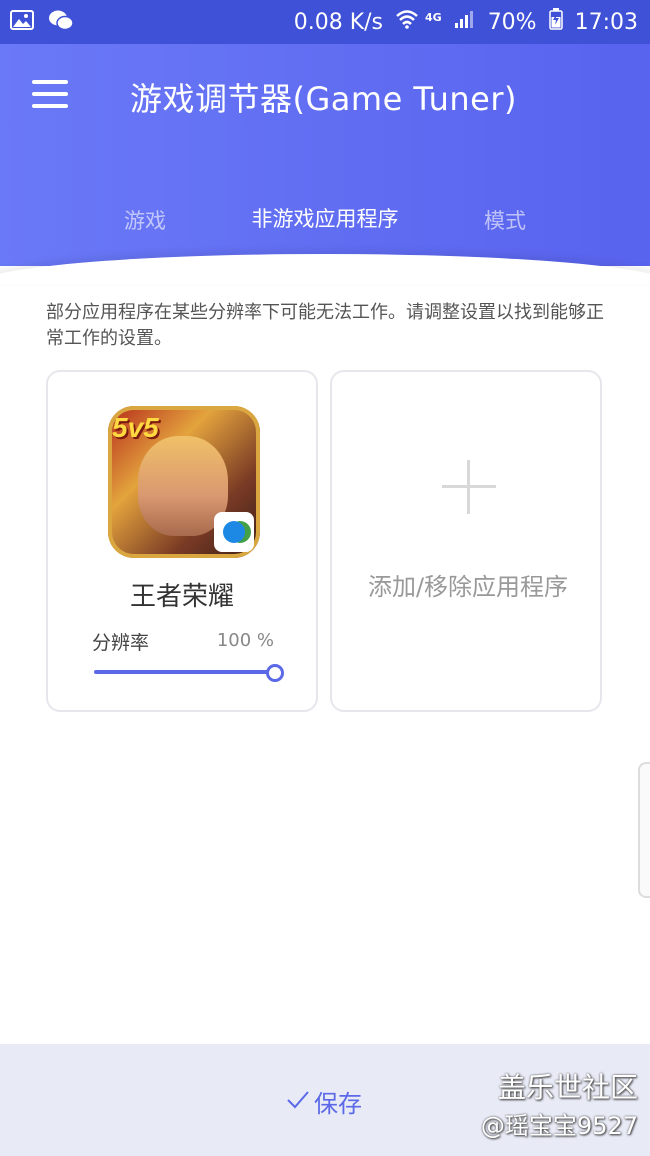 The width and height of the screenshot is (650, 1156). What do you see at coordinates (298, 1102) in the screenshot?
I see `check-icon` at bounding box center [298, 1102].